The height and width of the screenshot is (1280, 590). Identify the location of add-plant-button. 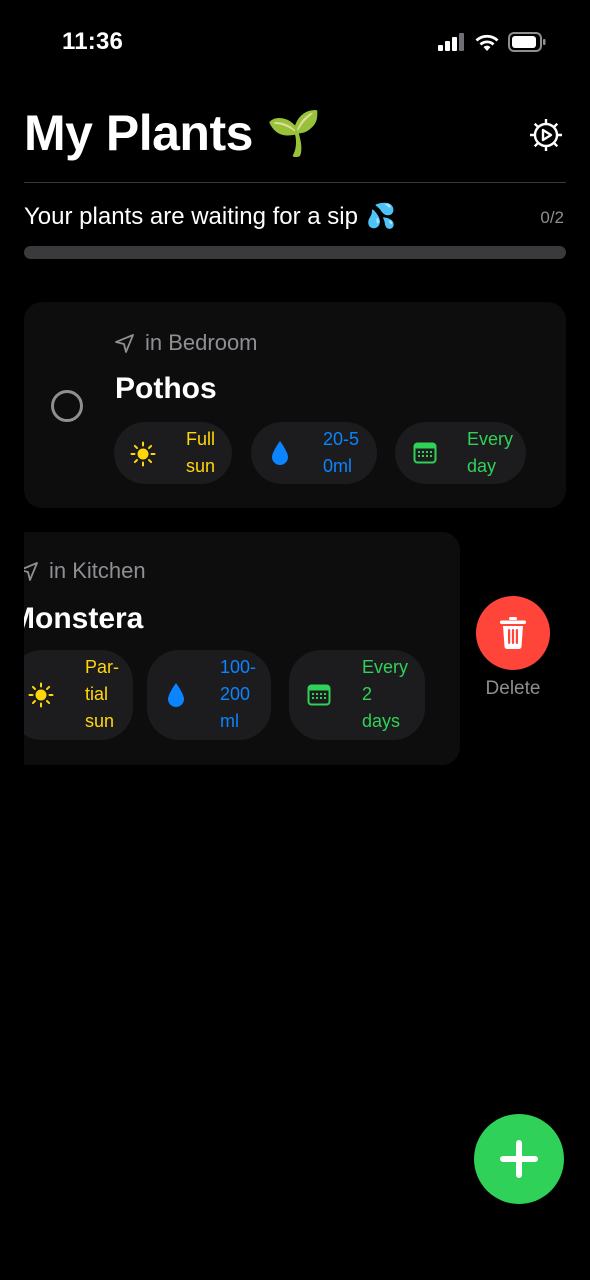
(519, 1159).